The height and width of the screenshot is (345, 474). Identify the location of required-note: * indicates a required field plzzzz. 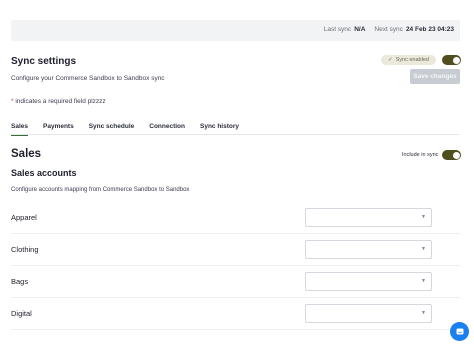
(58, 101).